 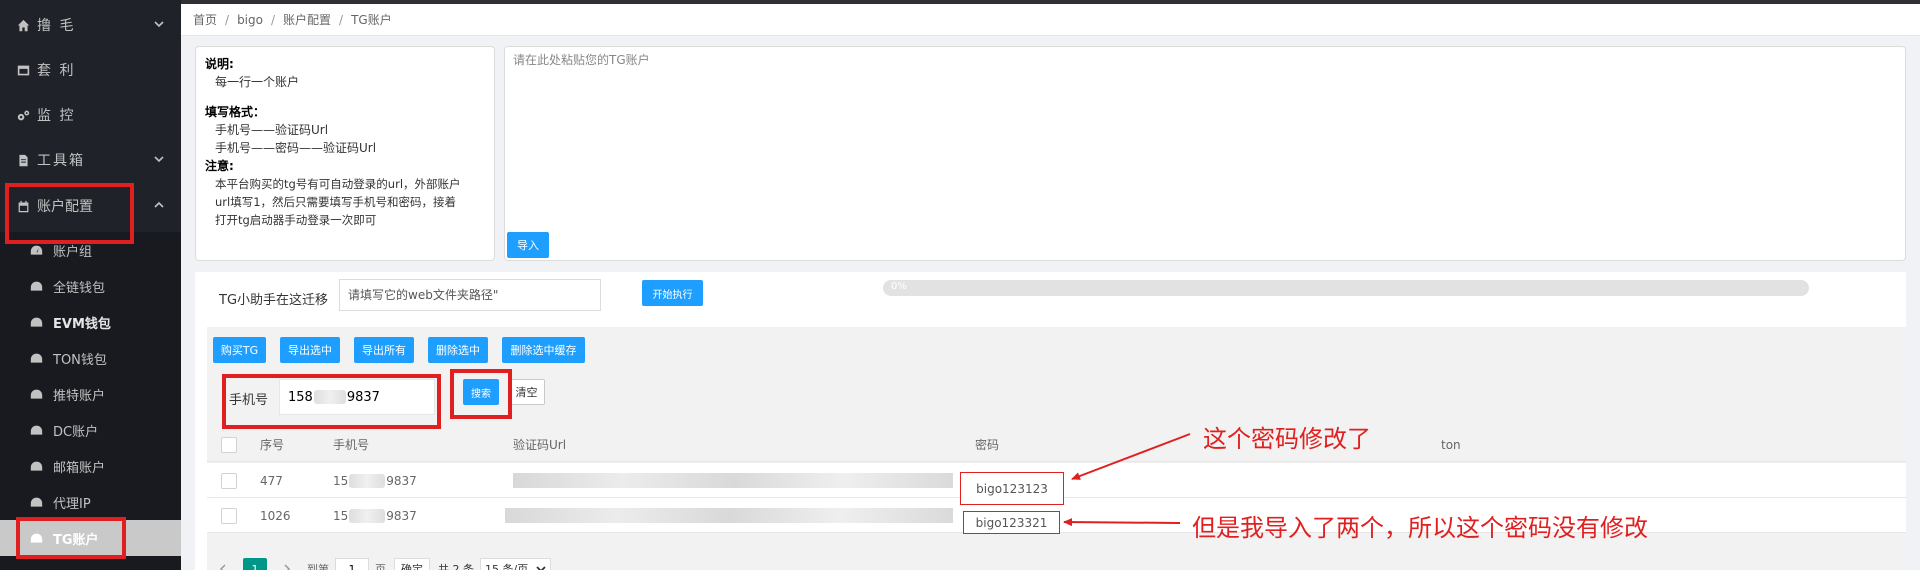 What do you see at coordinates (1056, 444) in the screenshot?
I see `table-header-row: 序号 手机号 验证码Url 密码 ton` at bounding box center [1056, 444].